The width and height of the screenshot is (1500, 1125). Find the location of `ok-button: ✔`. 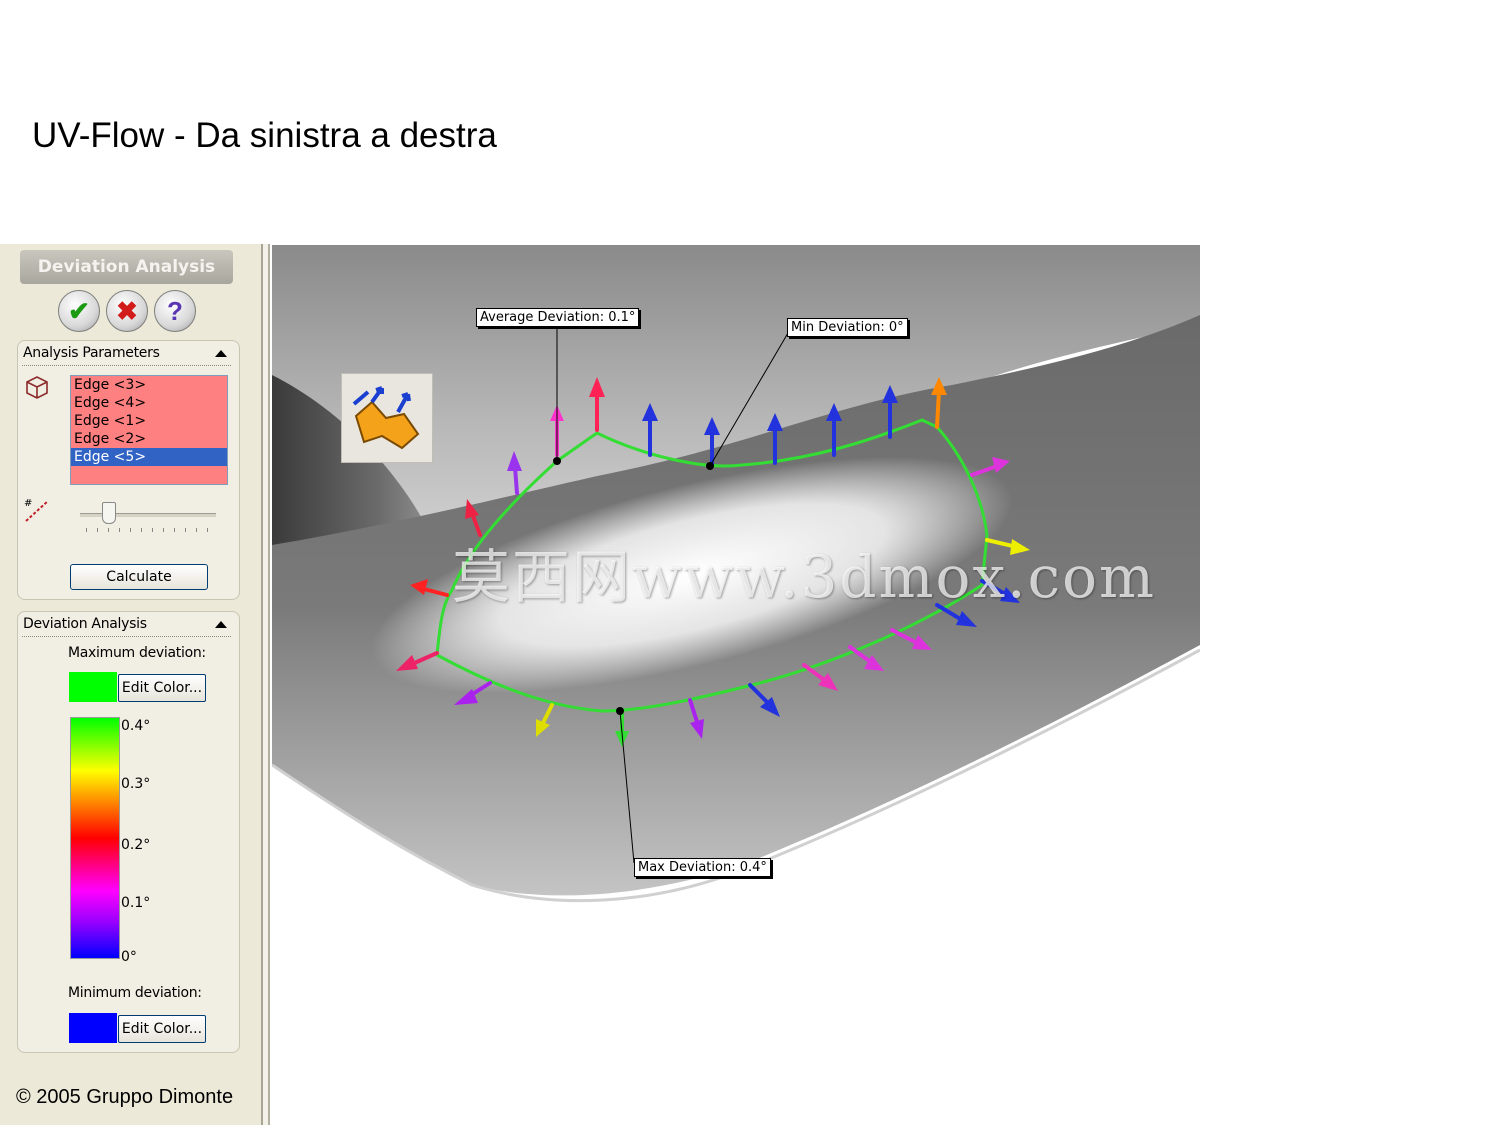

ok-button: ✔ is located at coordinates (79, 311).